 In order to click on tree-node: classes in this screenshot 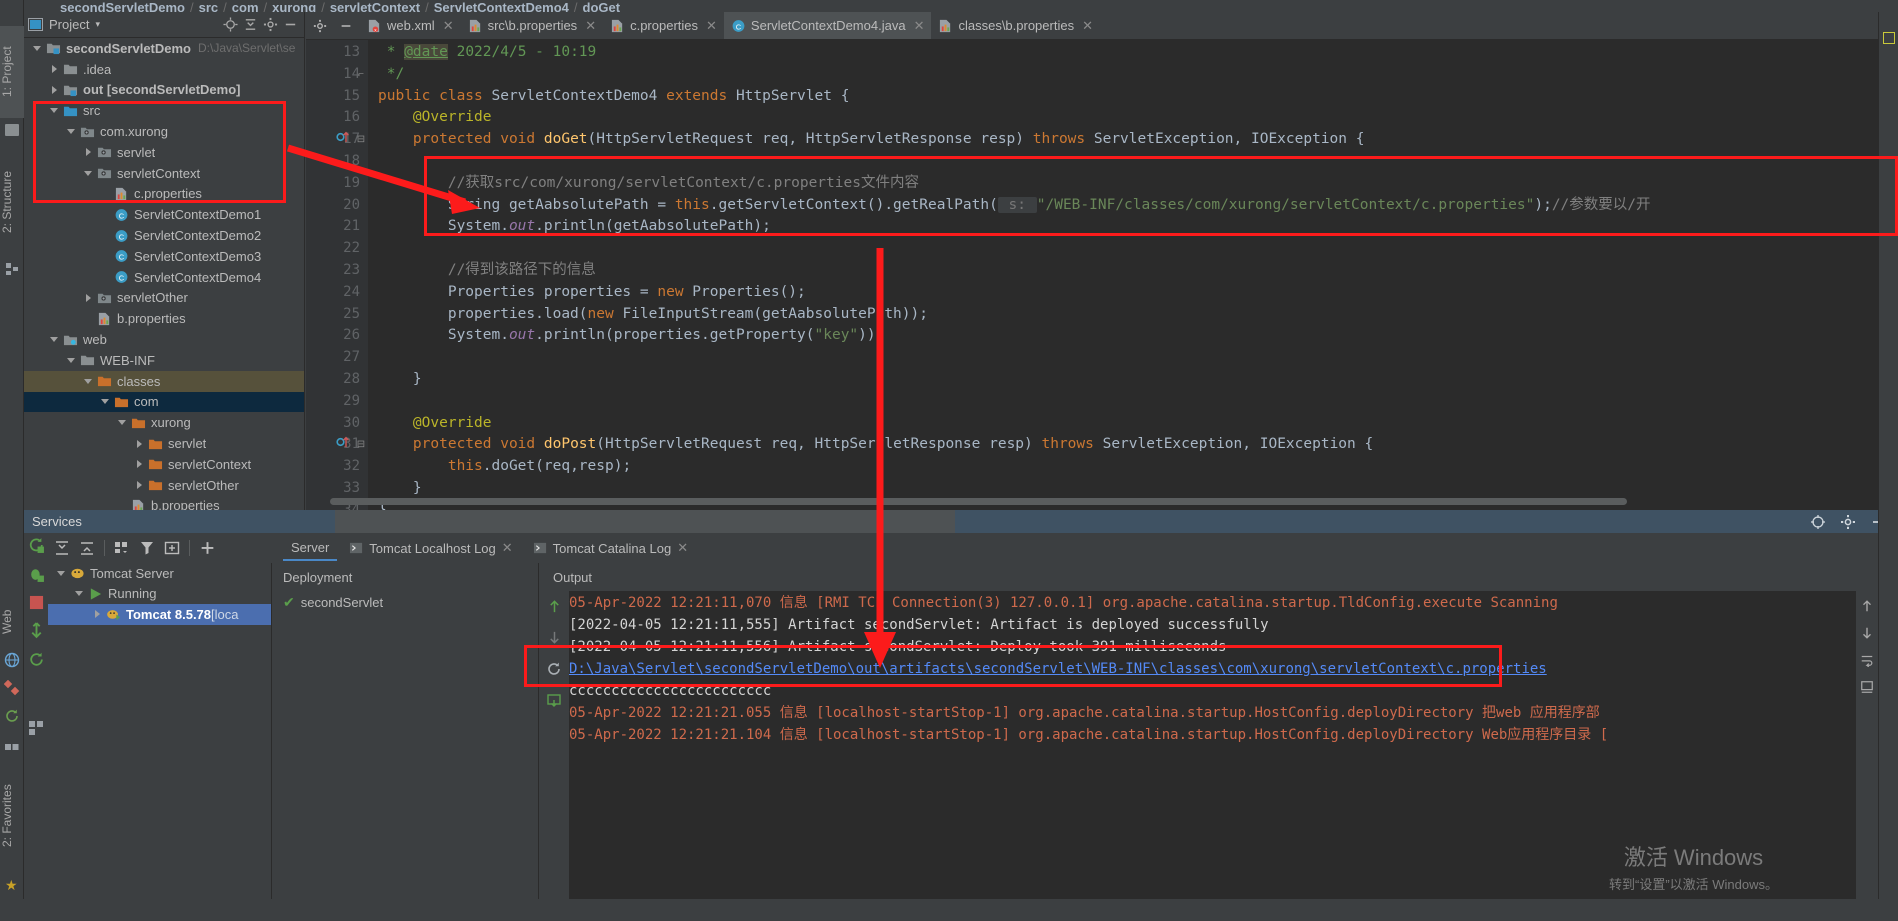, I will do `click(164, 381)`.